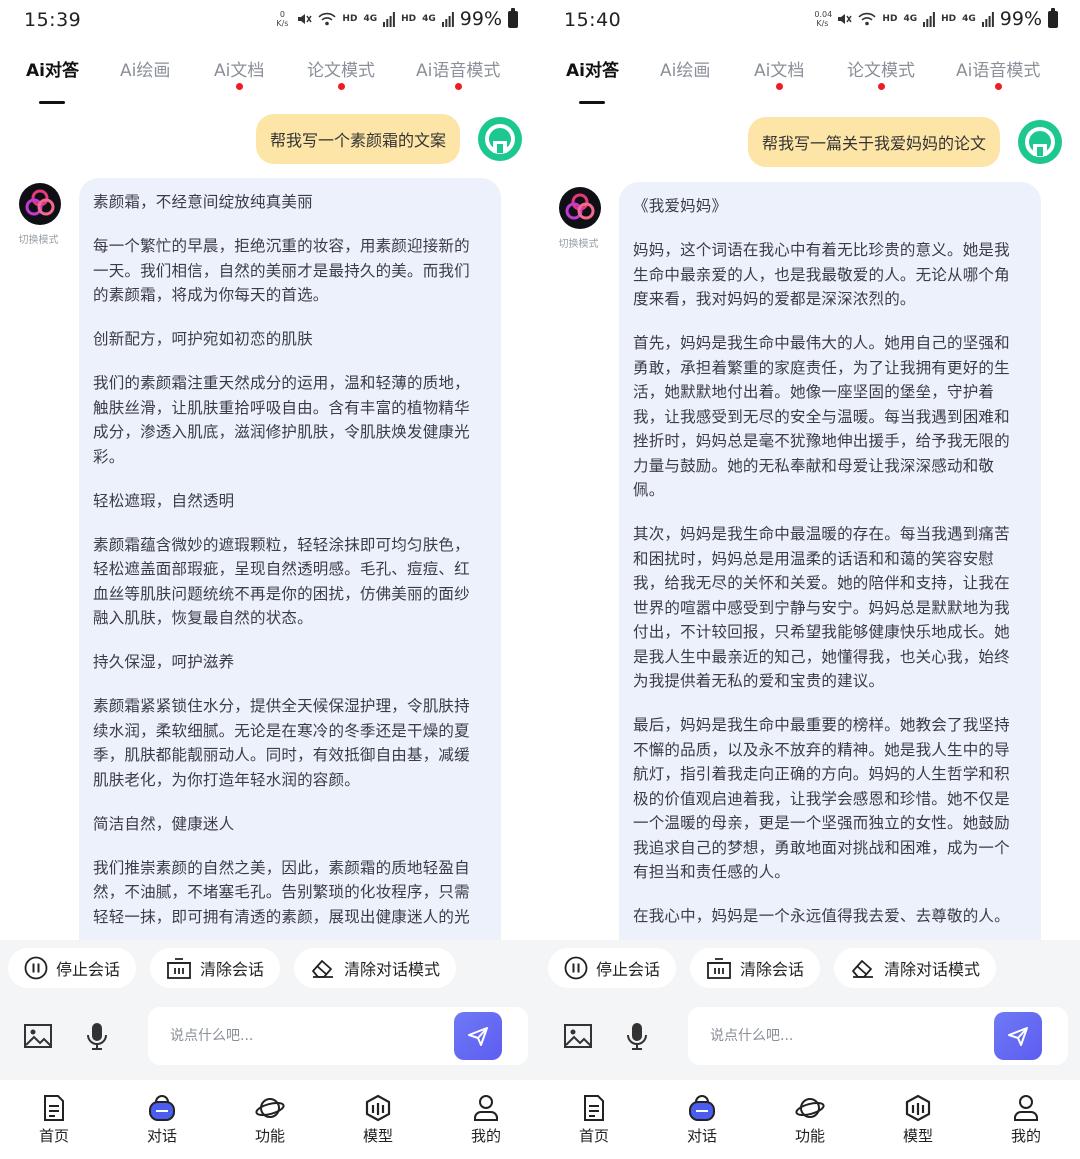 The width and height of the screenshot is (1080, 1159). I want to click on user-message-row: 帮我写一篇关于我爱妈妈的论文, so click(904, 142).